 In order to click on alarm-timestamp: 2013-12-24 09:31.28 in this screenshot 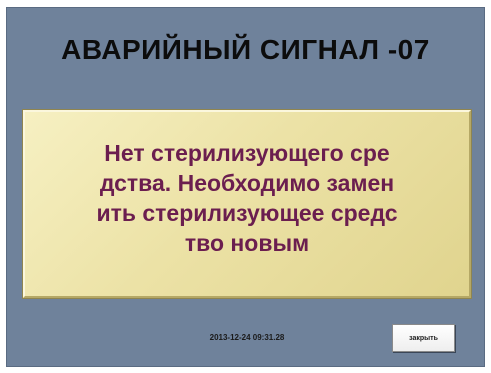, I will do `click(247, 337)`.